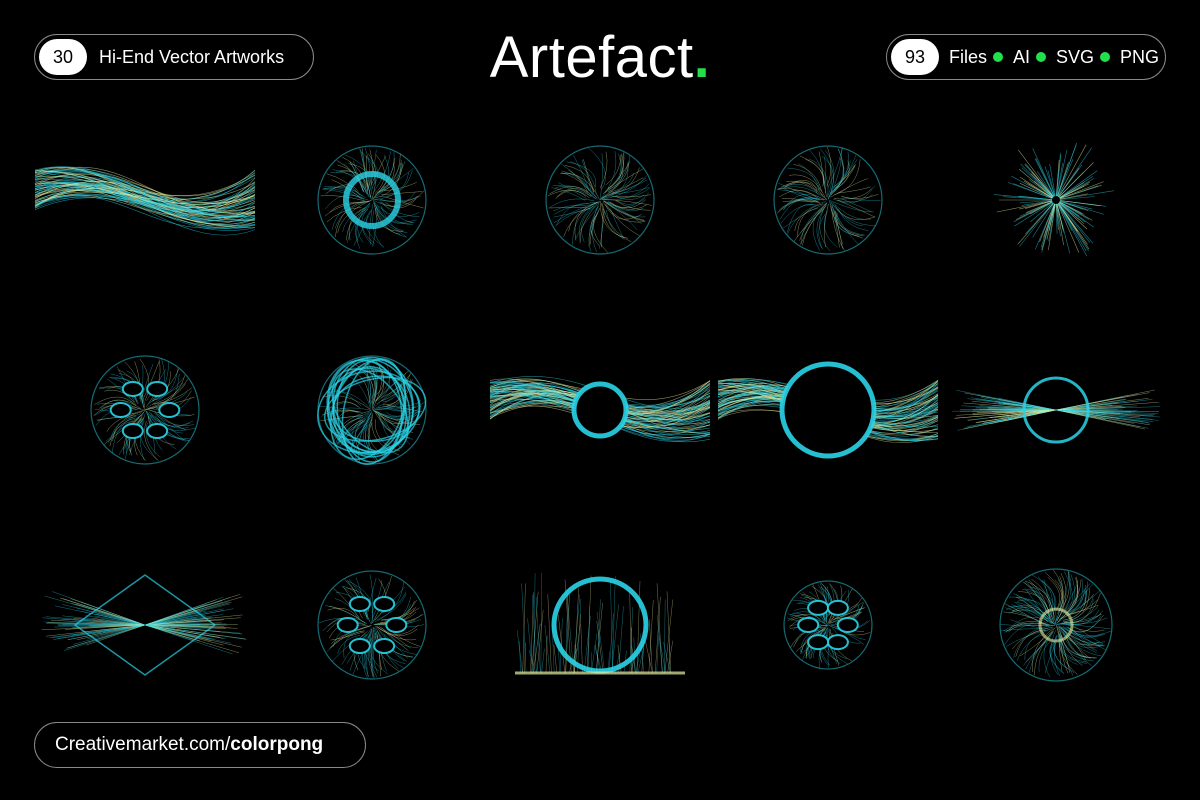  What do you see at coordinates (1053, 199) in the screenshot?
I see `hexagon-flower-artwork` at bounding box center [1053, 199].